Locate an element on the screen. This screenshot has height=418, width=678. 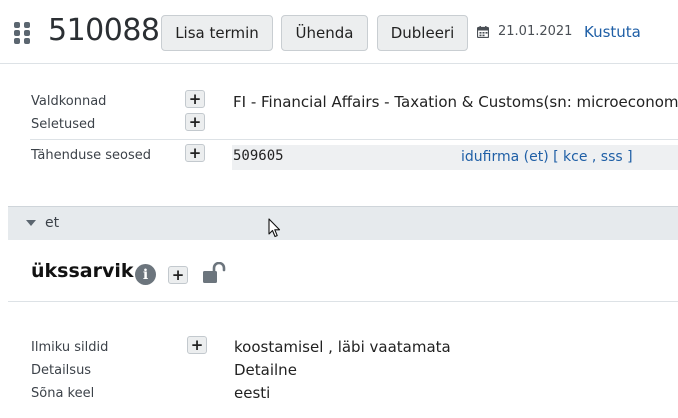
merge-button: Ühenda is located at coordinates (324, 33).